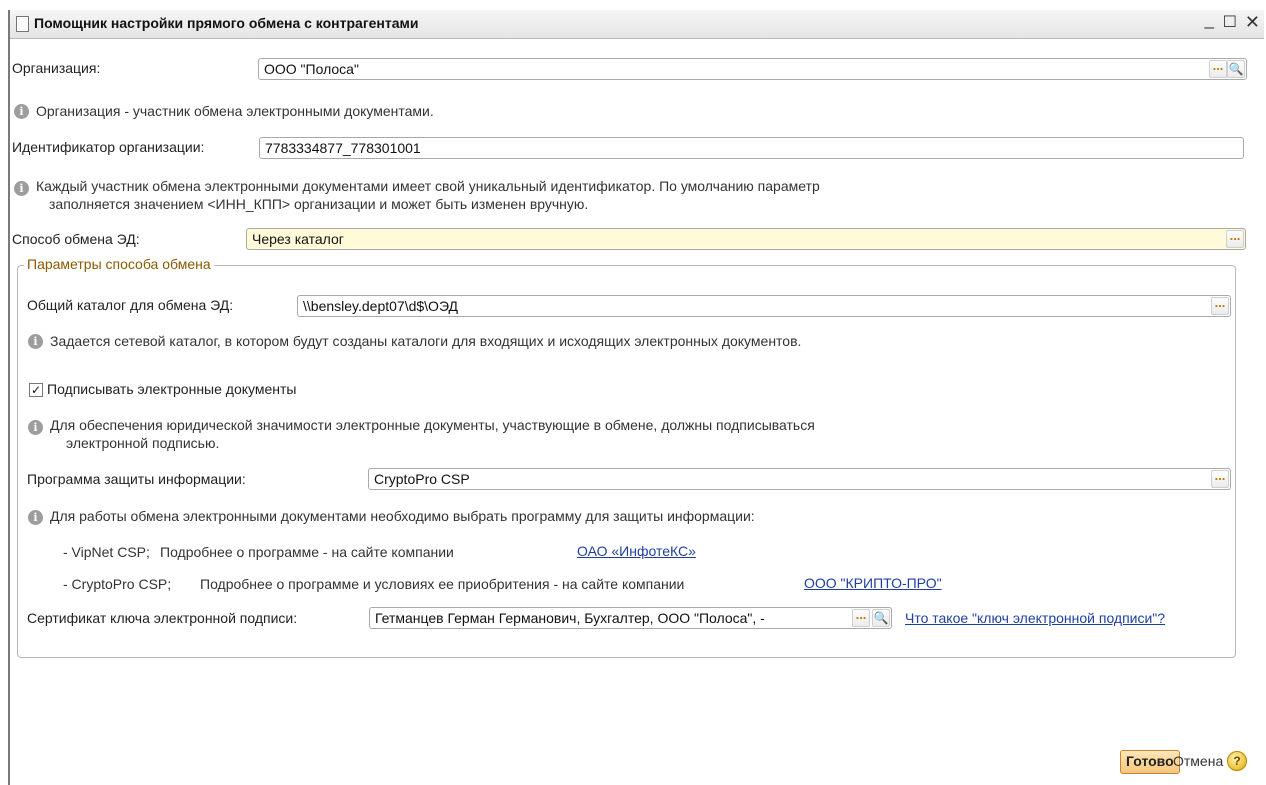 The image size is (1266, 785). Describe the element at coordinates (636, 551) in the screenshot. I see `vipnet-link: ОАО «ИнфотеКС»` at that location.